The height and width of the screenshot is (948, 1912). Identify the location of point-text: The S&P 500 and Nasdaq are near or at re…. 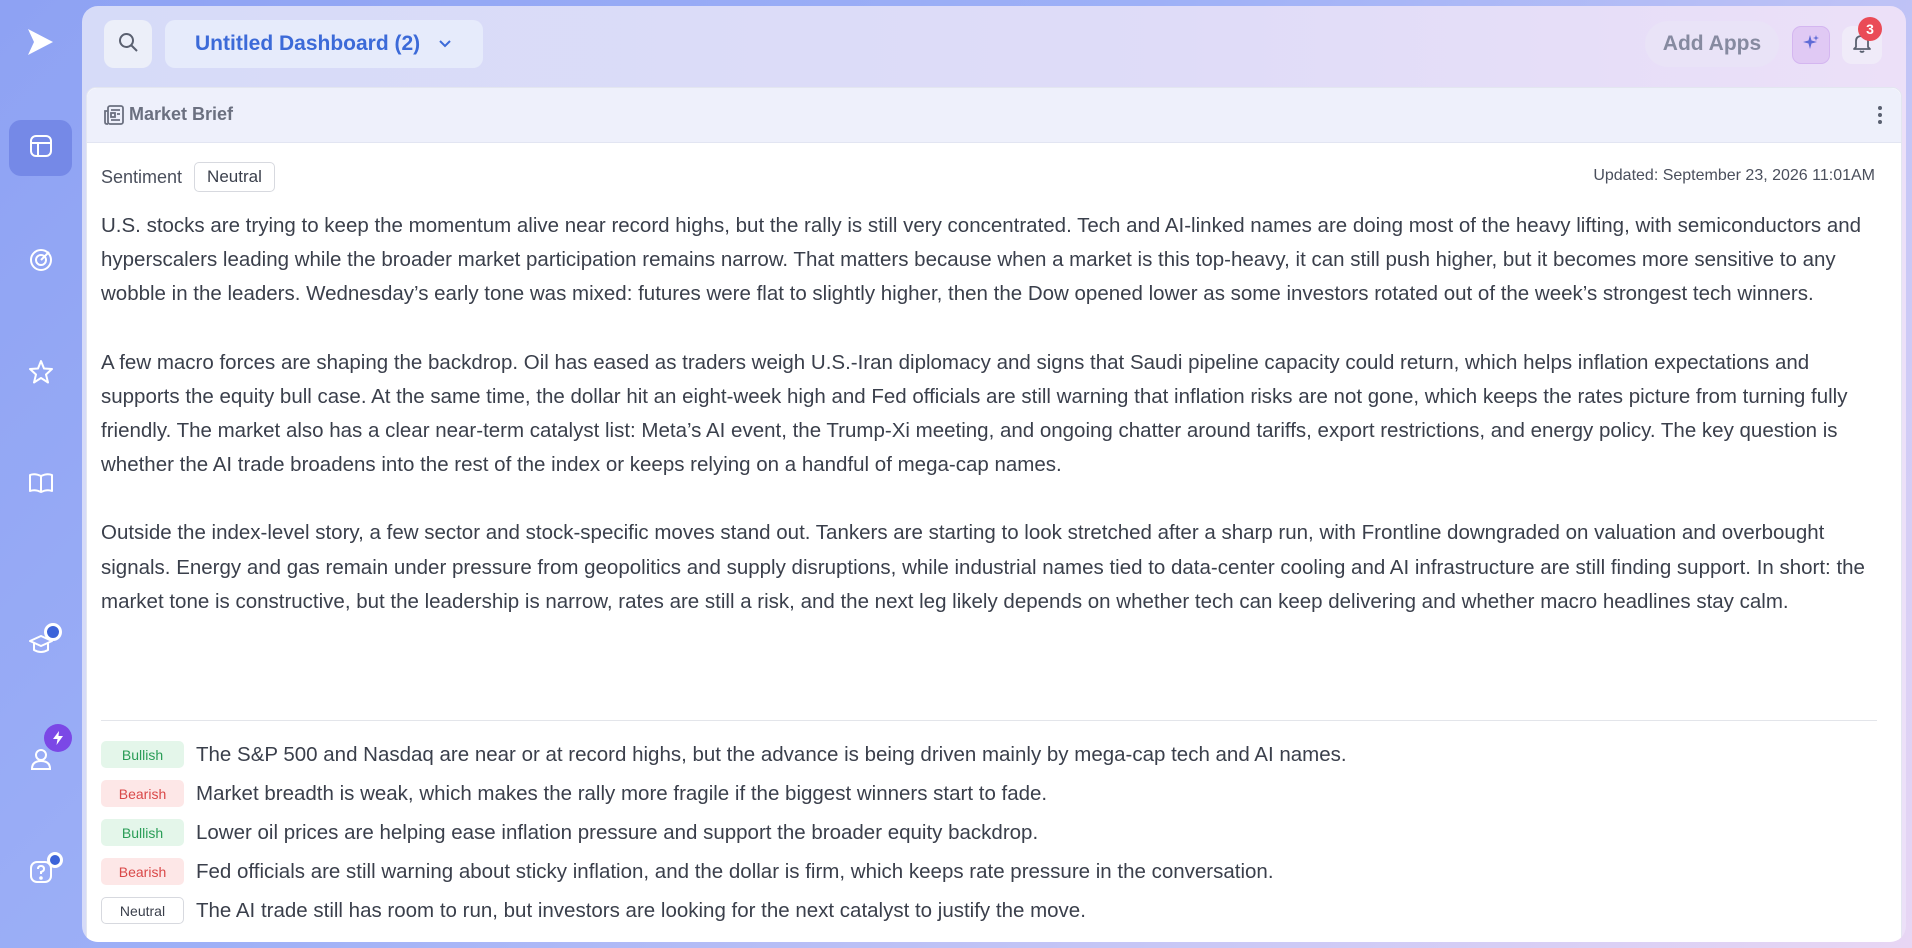
(771, 754).